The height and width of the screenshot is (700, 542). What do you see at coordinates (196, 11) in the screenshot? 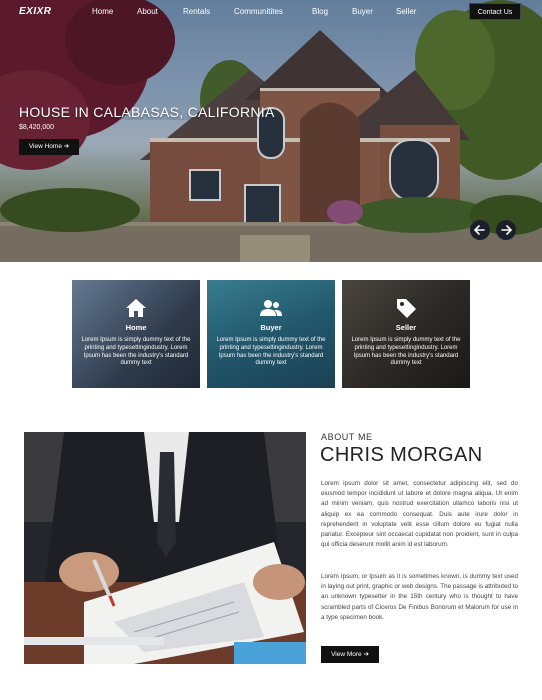
I see `nav-item-rentals: Rentals` at bounding box center [196, 11].